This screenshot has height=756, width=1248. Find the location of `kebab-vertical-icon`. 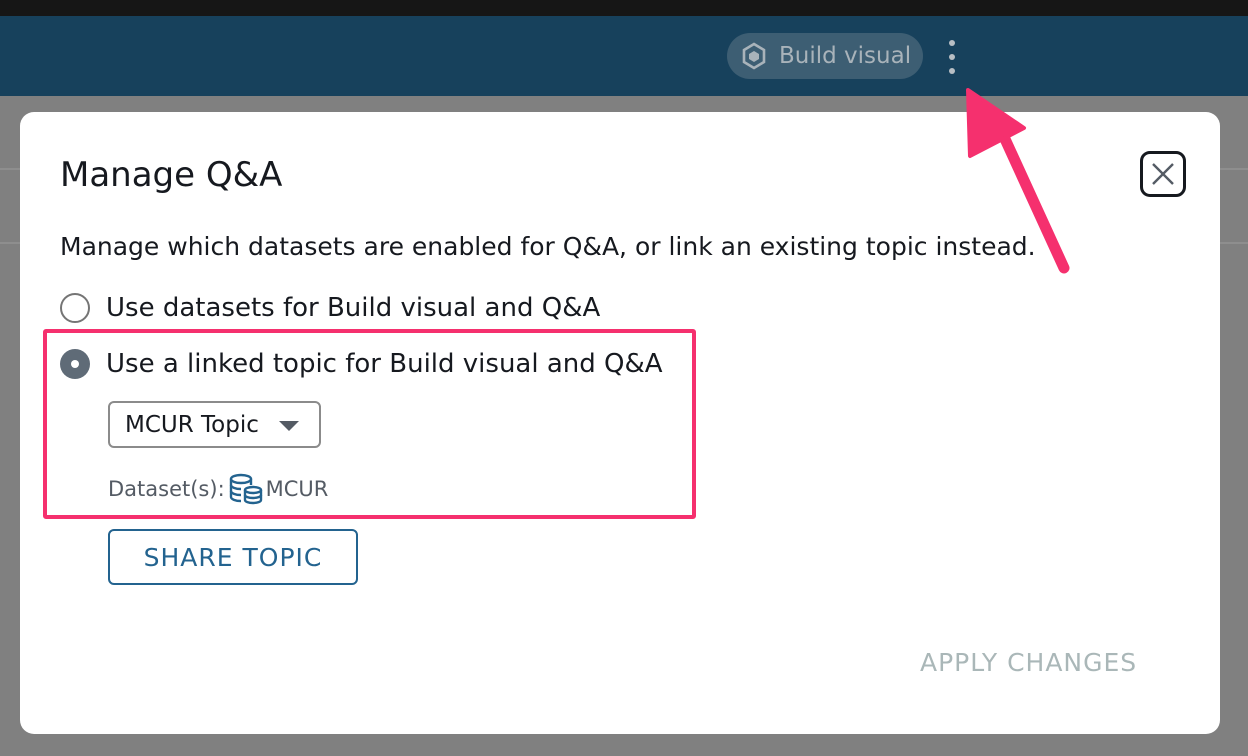

kebab-vertical-icon is located at coordinates (952, 57).